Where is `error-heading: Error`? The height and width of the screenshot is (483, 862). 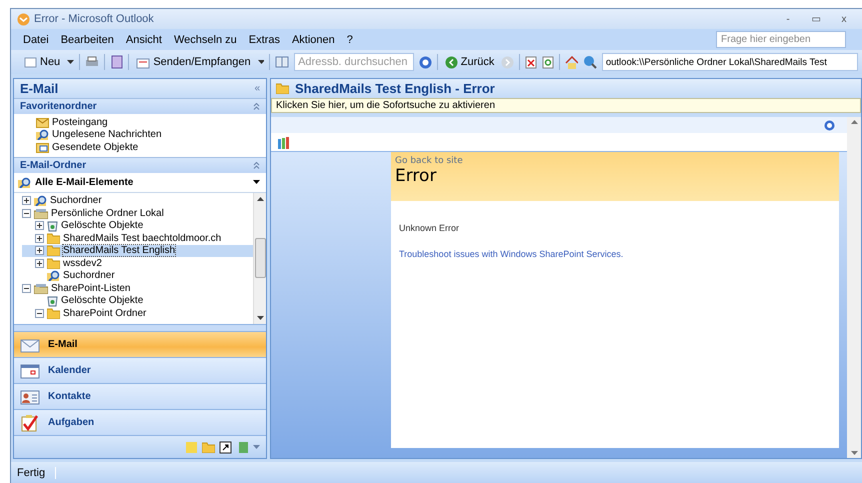
error-heading: Error is located at coordinates (416, 176).